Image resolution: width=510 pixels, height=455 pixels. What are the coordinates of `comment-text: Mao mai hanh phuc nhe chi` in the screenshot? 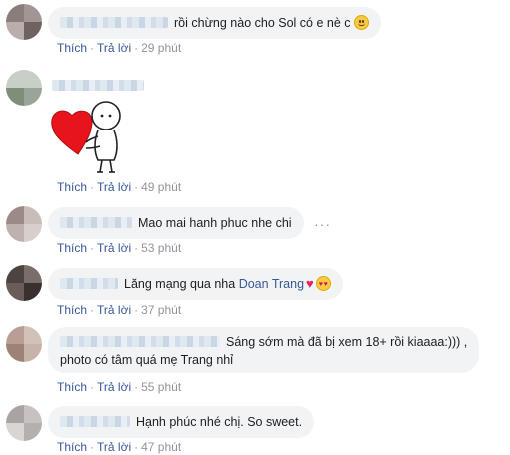 It's located at (215, 223).